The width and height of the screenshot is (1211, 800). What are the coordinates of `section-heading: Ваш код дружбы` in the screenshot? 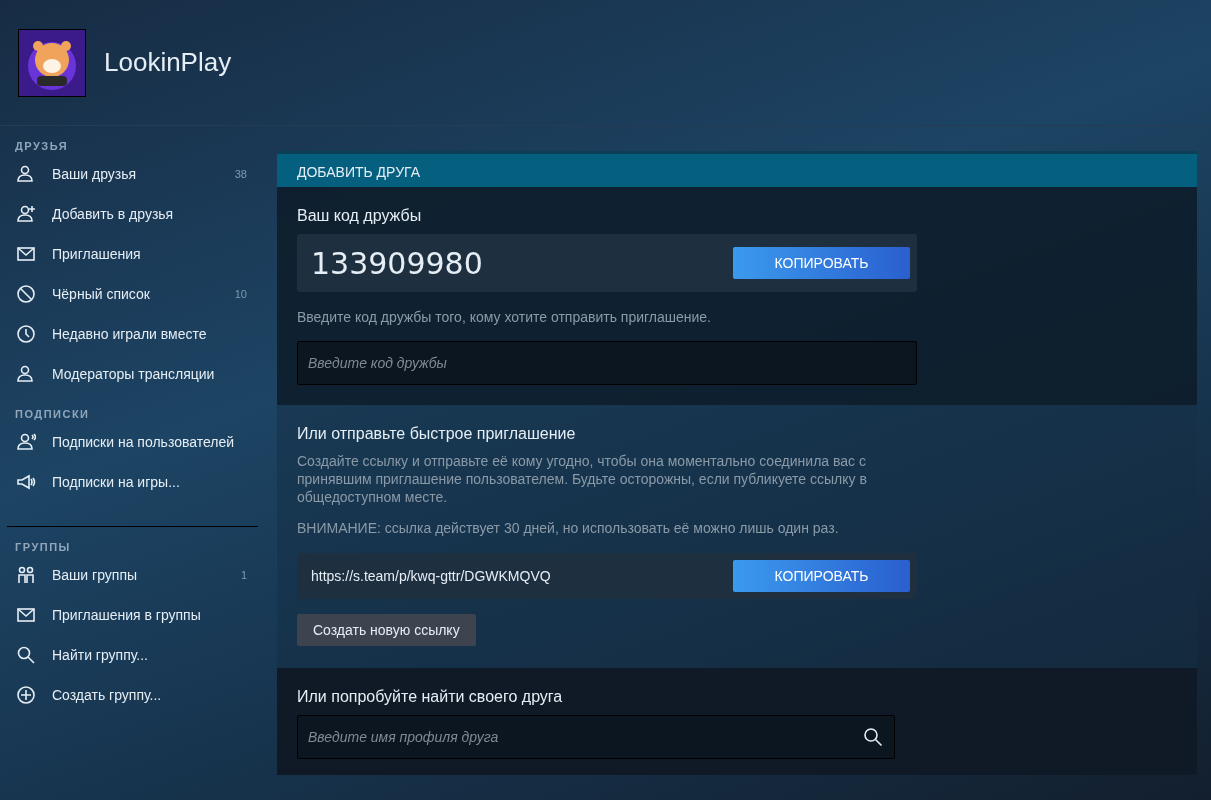 It's located at (360, 216).